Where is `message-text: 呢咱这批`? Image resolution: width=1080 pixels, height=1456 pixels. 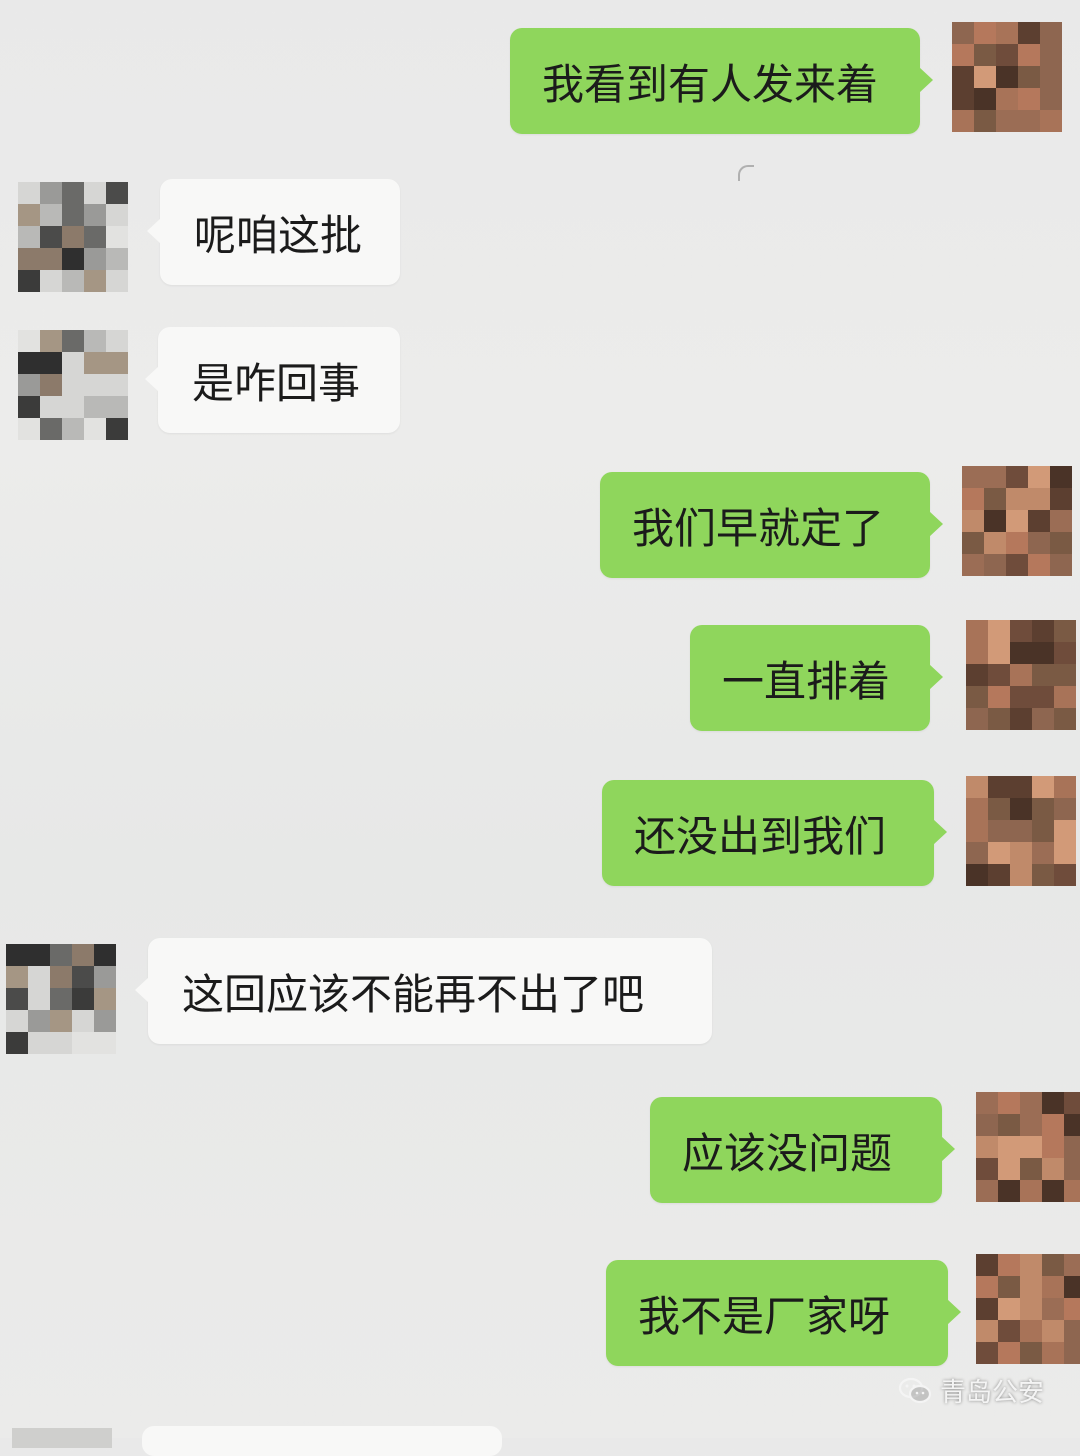 message-text: 呢咱这批 is located at coordinates (278, 235).